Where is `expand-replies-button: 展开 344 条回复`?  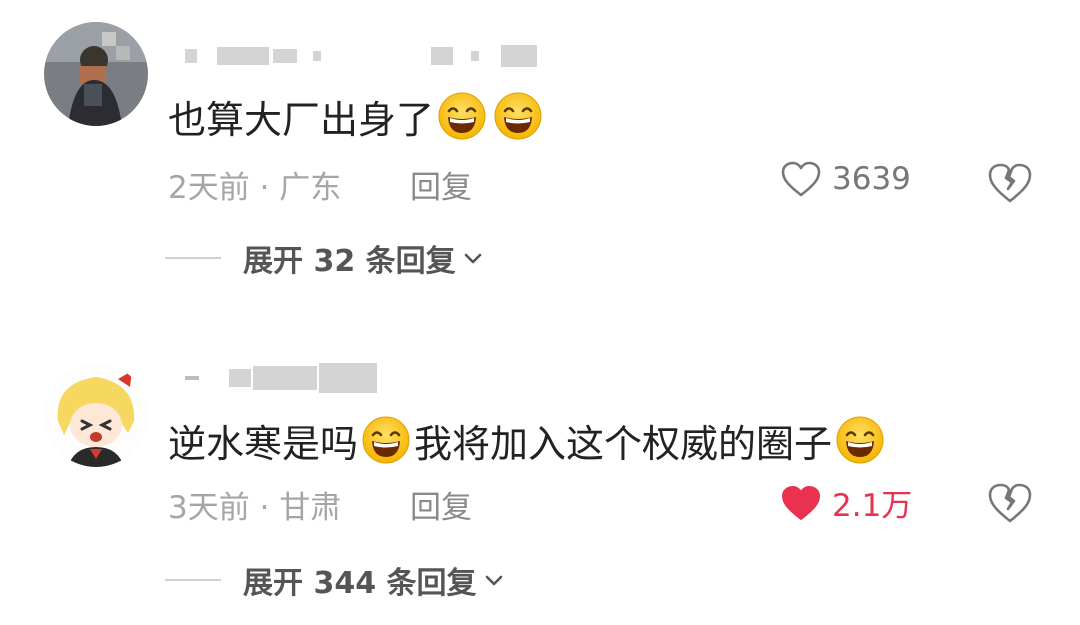 expand-replies-button: 展开 344 条回复 is located at coordinates (335, 580).